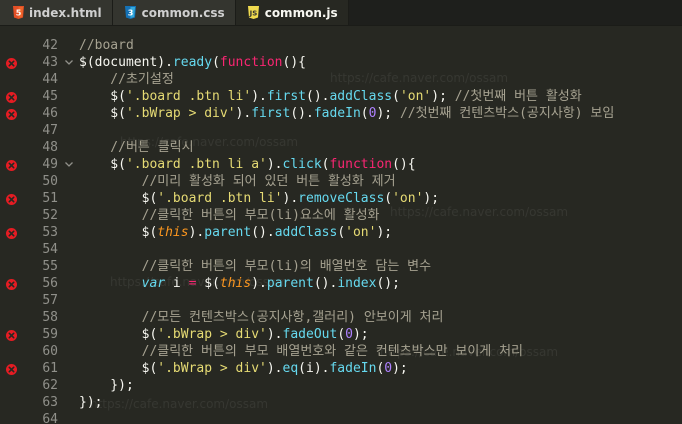  Describe the element at coordinates (50, 45) in the screenshot. I see `line-number: 42` at that location.